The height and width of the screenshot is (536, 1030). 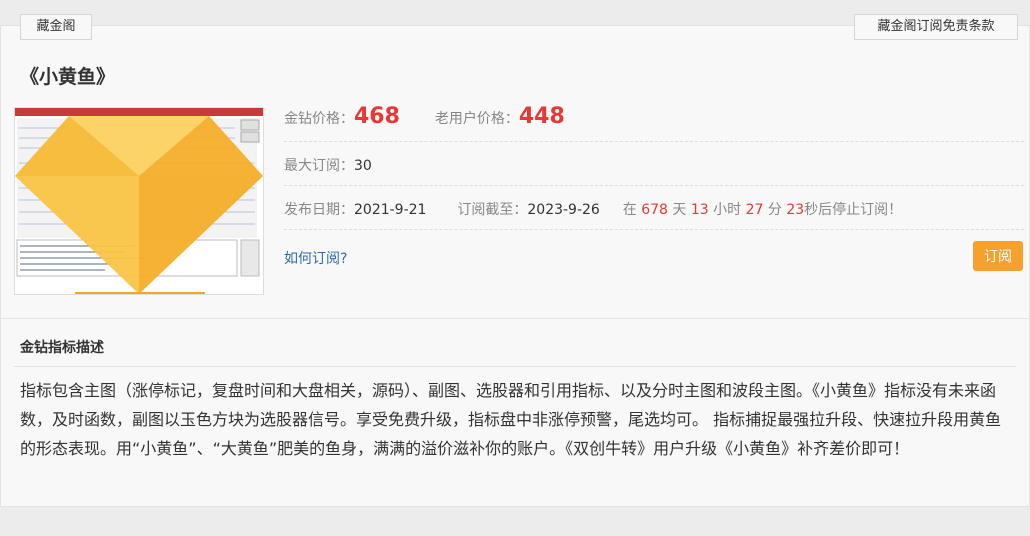 What do you see at coordinates (363, 166) in the screenshot?
I see `max-sub-value: 30` at bounding box center [363, 166].